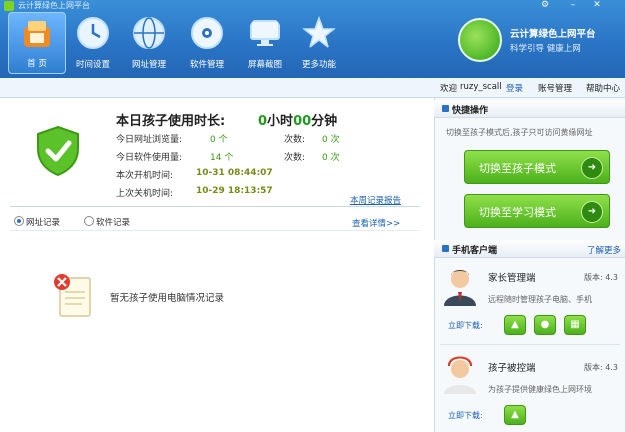 The height and width of the screenshot is (432, 625). I want to click on usage-hours: 0, so click(263, 121).